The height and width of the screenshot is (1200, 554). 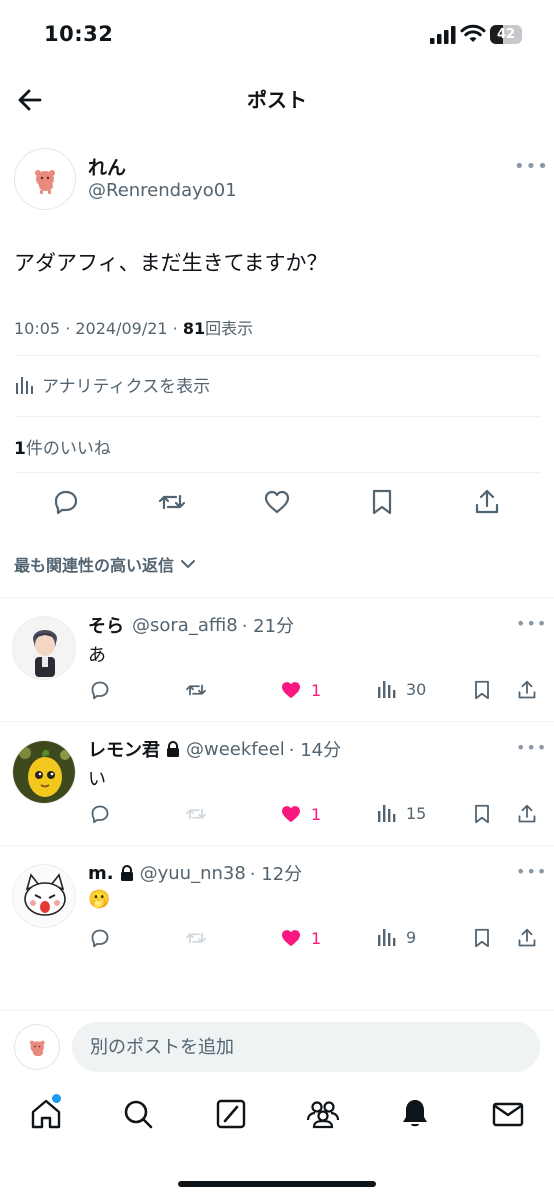 I want to click on reply-text: あ, so click(x=97, y=655).